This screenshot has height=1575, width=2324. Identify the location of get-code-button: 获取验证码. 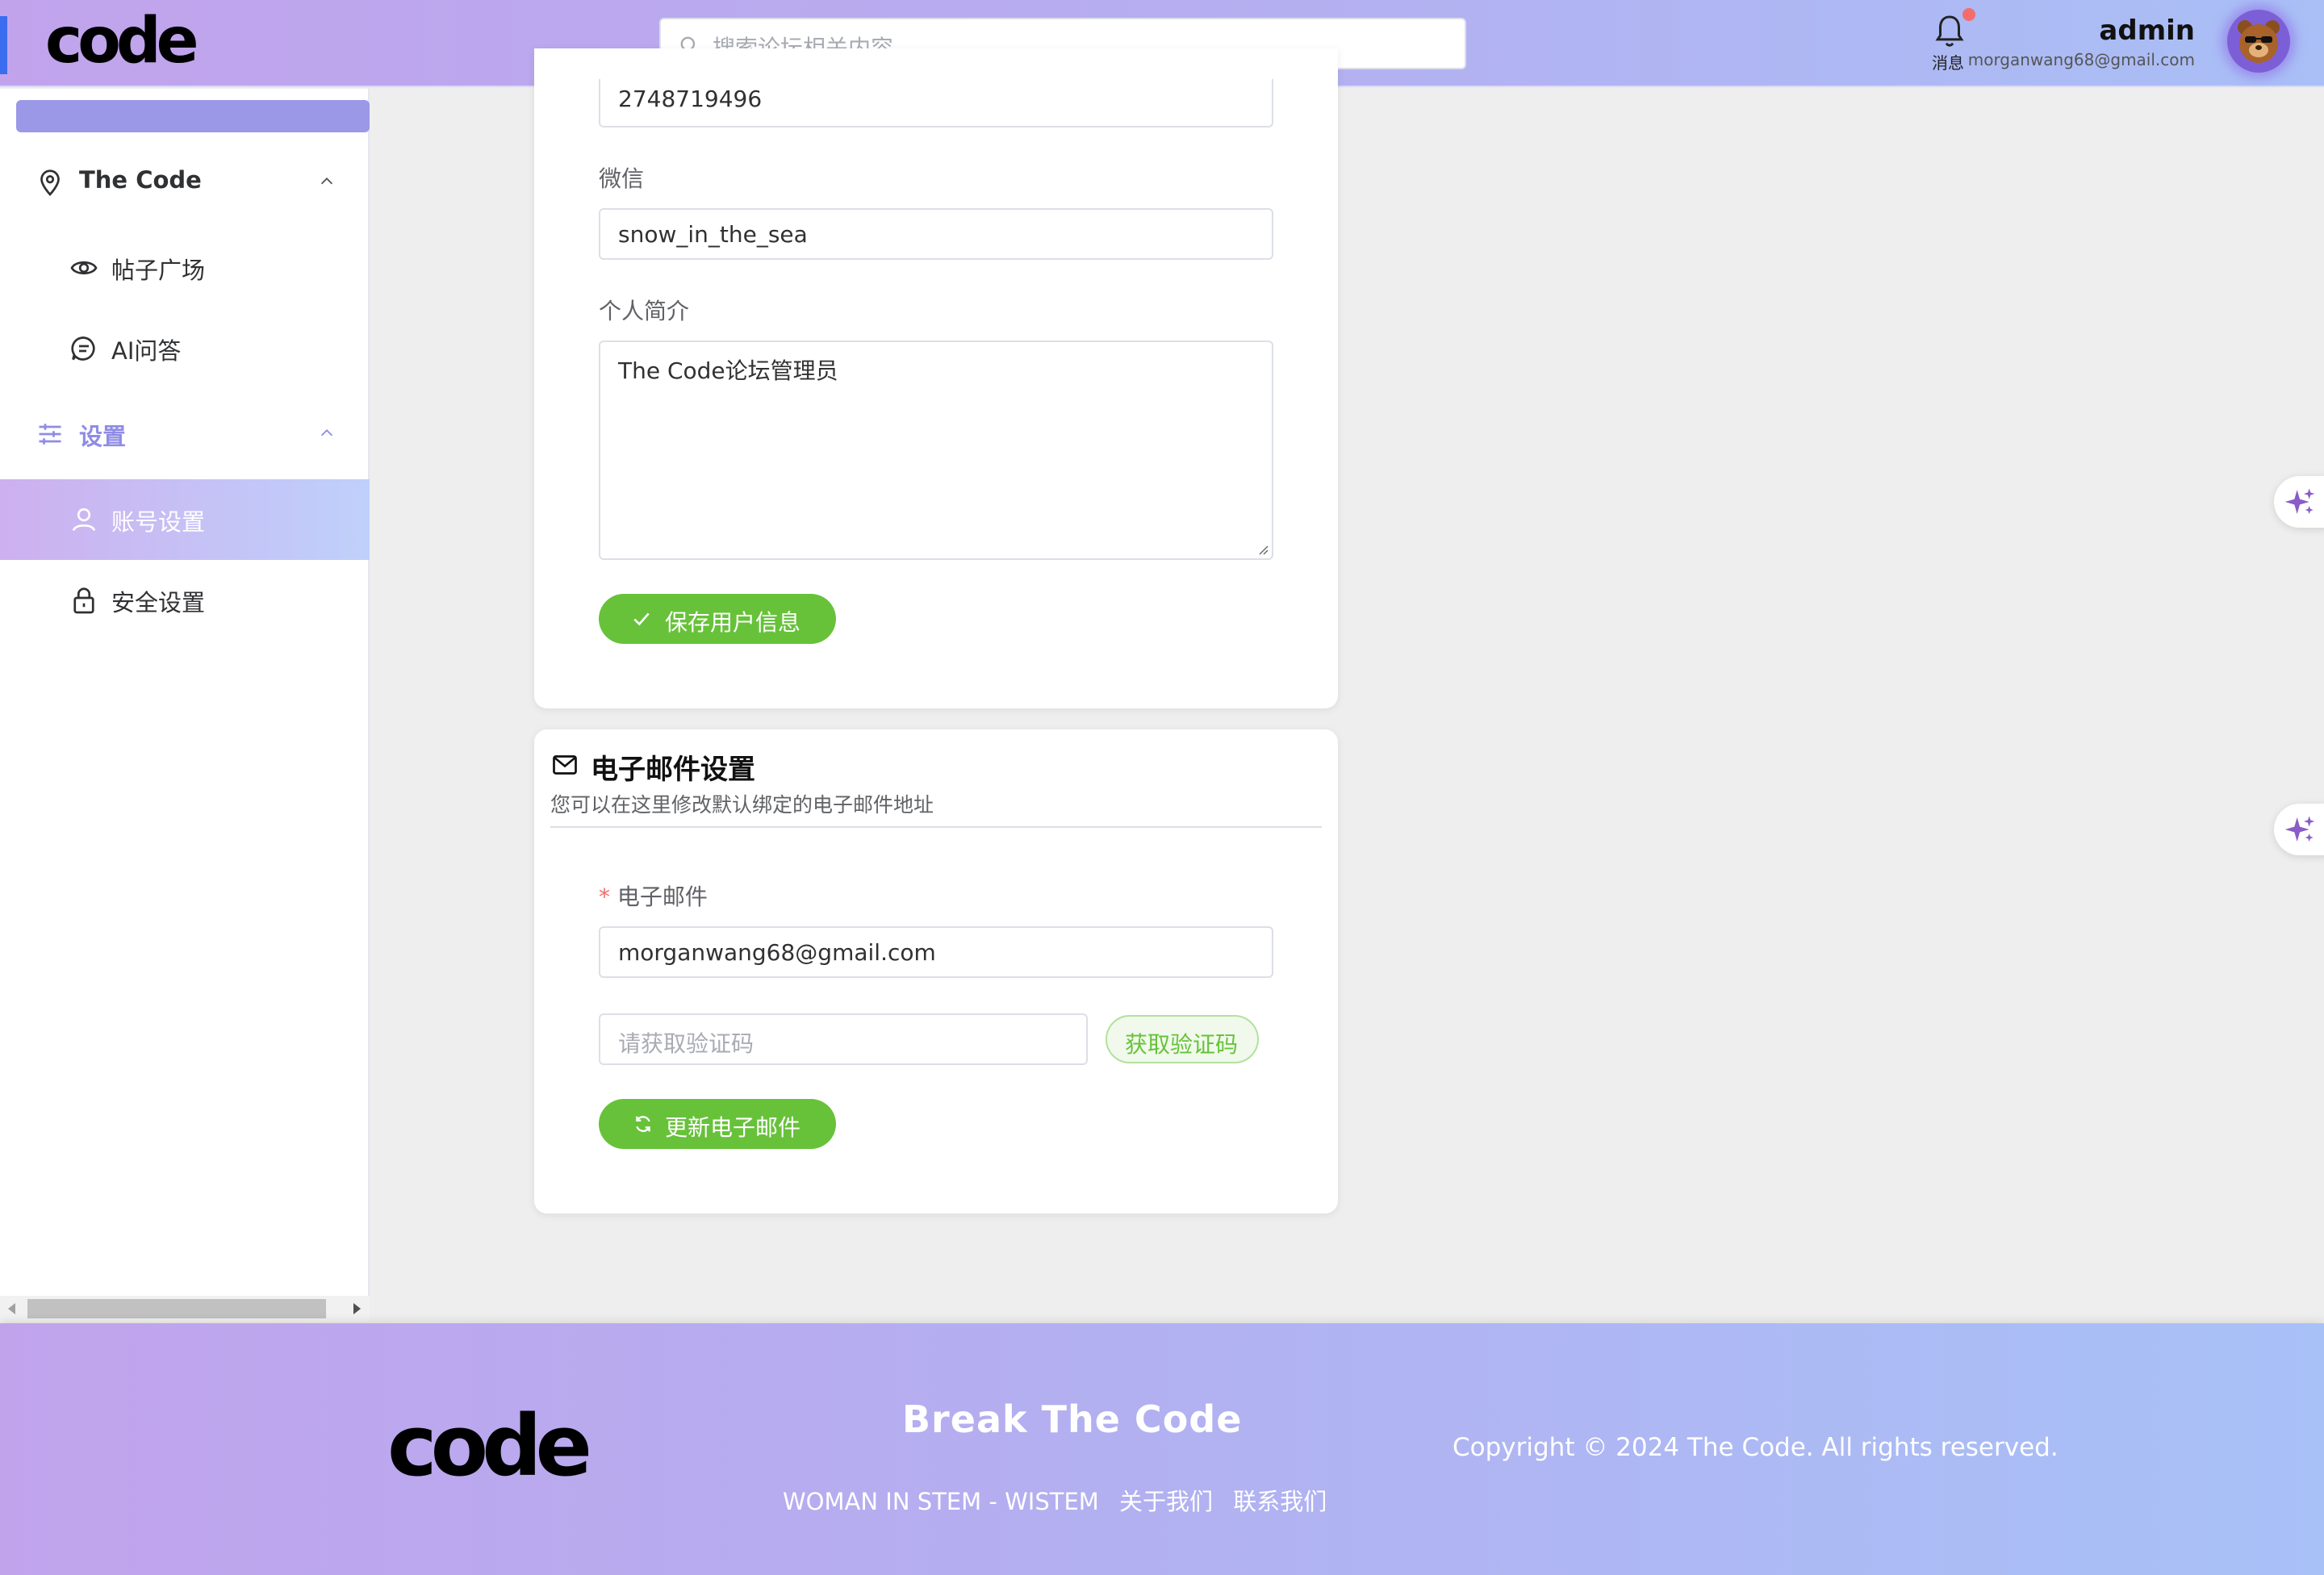
(1183, 1039).